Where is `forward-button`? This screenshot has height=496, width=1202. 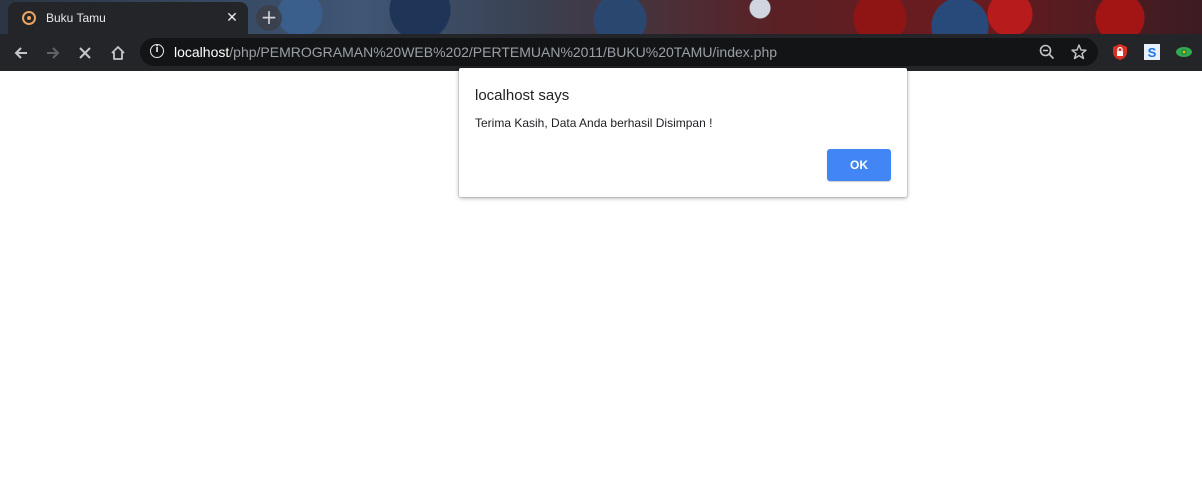 forward-button is located at coordinates (53, 53).